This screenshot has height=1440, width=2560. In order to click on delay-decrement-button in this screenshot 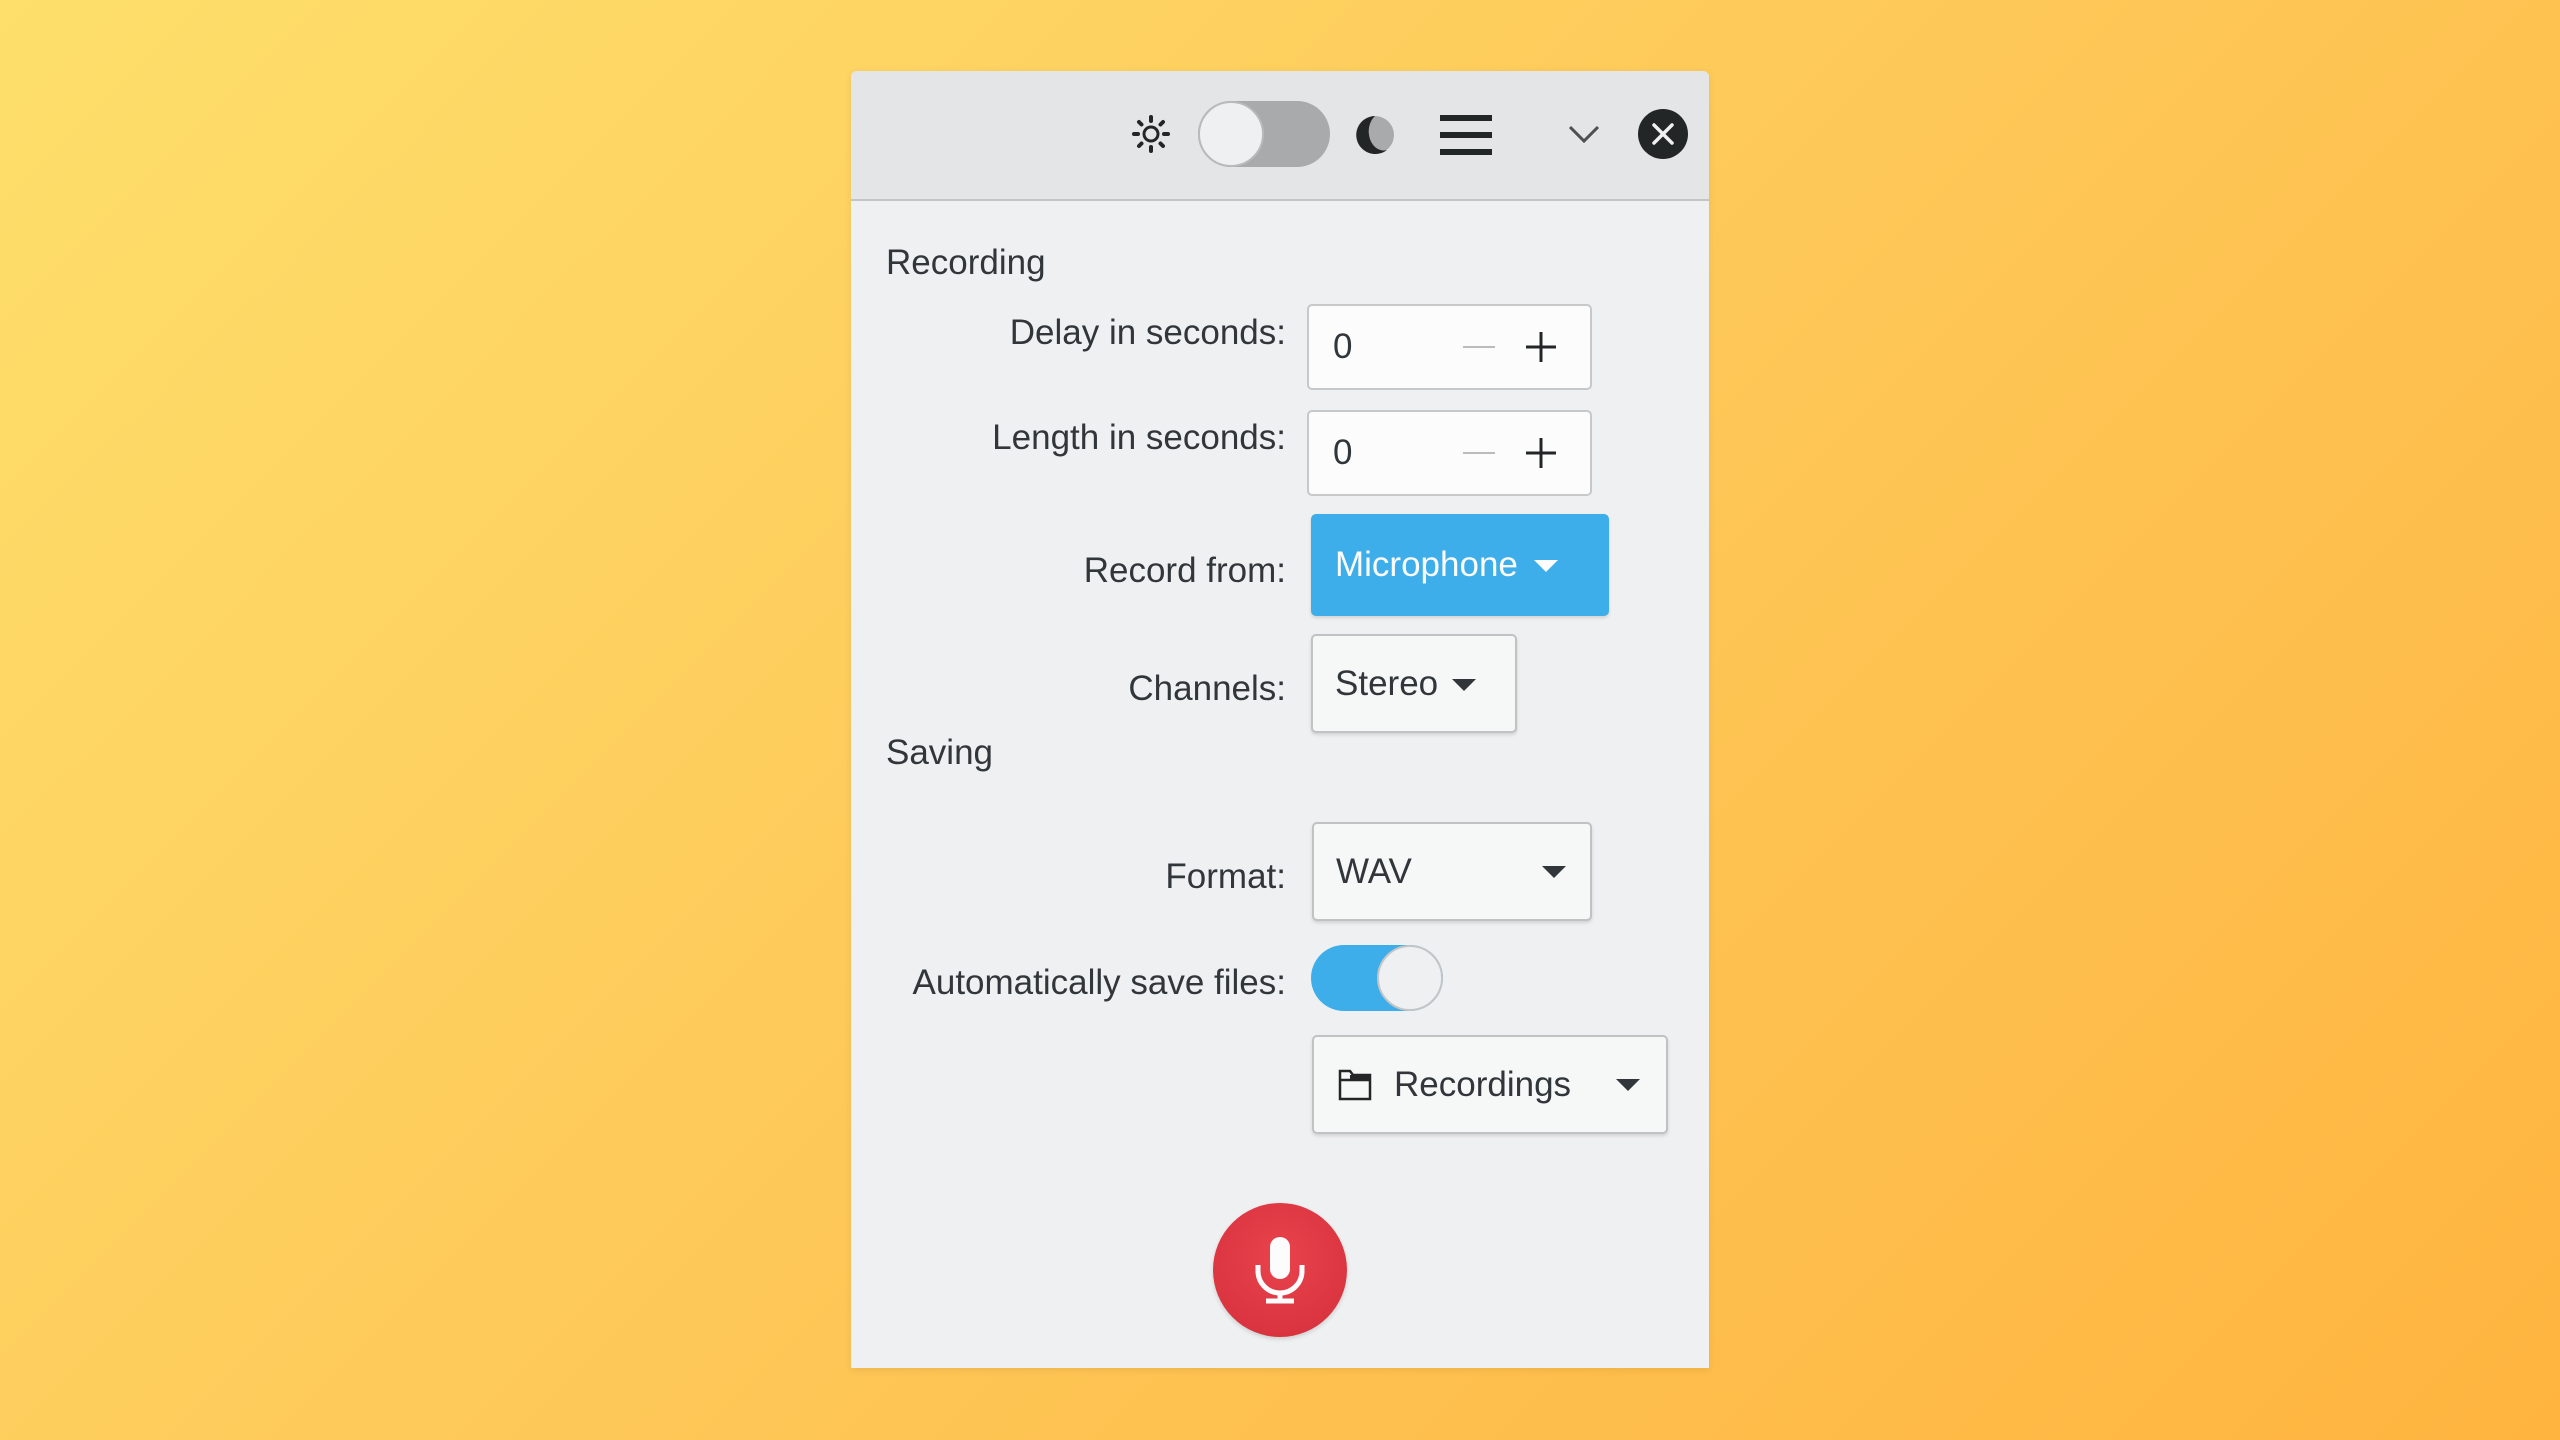, I will do `click(1479, 347)`.